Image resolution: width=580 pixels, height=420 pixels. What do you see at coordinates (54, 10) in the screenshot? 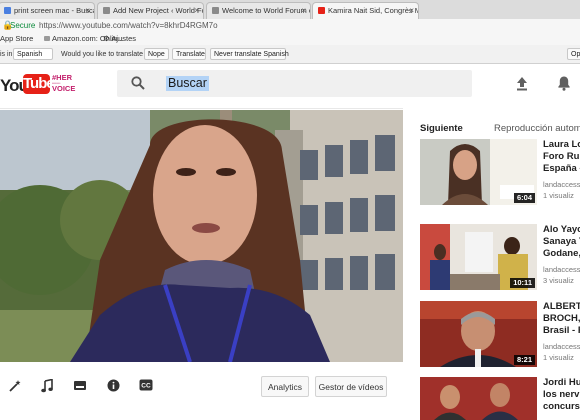
I see `tab-0-title: print screen mac - Buscar co` at bounding box center [54, 10].